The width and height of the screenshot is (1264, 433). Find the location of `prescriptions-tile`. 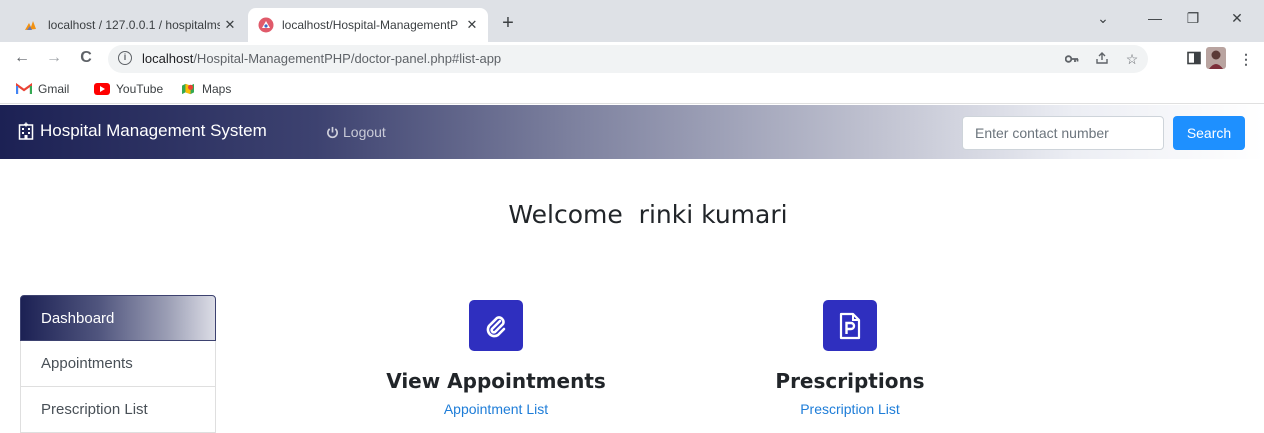

prescriptions-tile is located at coordinates (850, 325).